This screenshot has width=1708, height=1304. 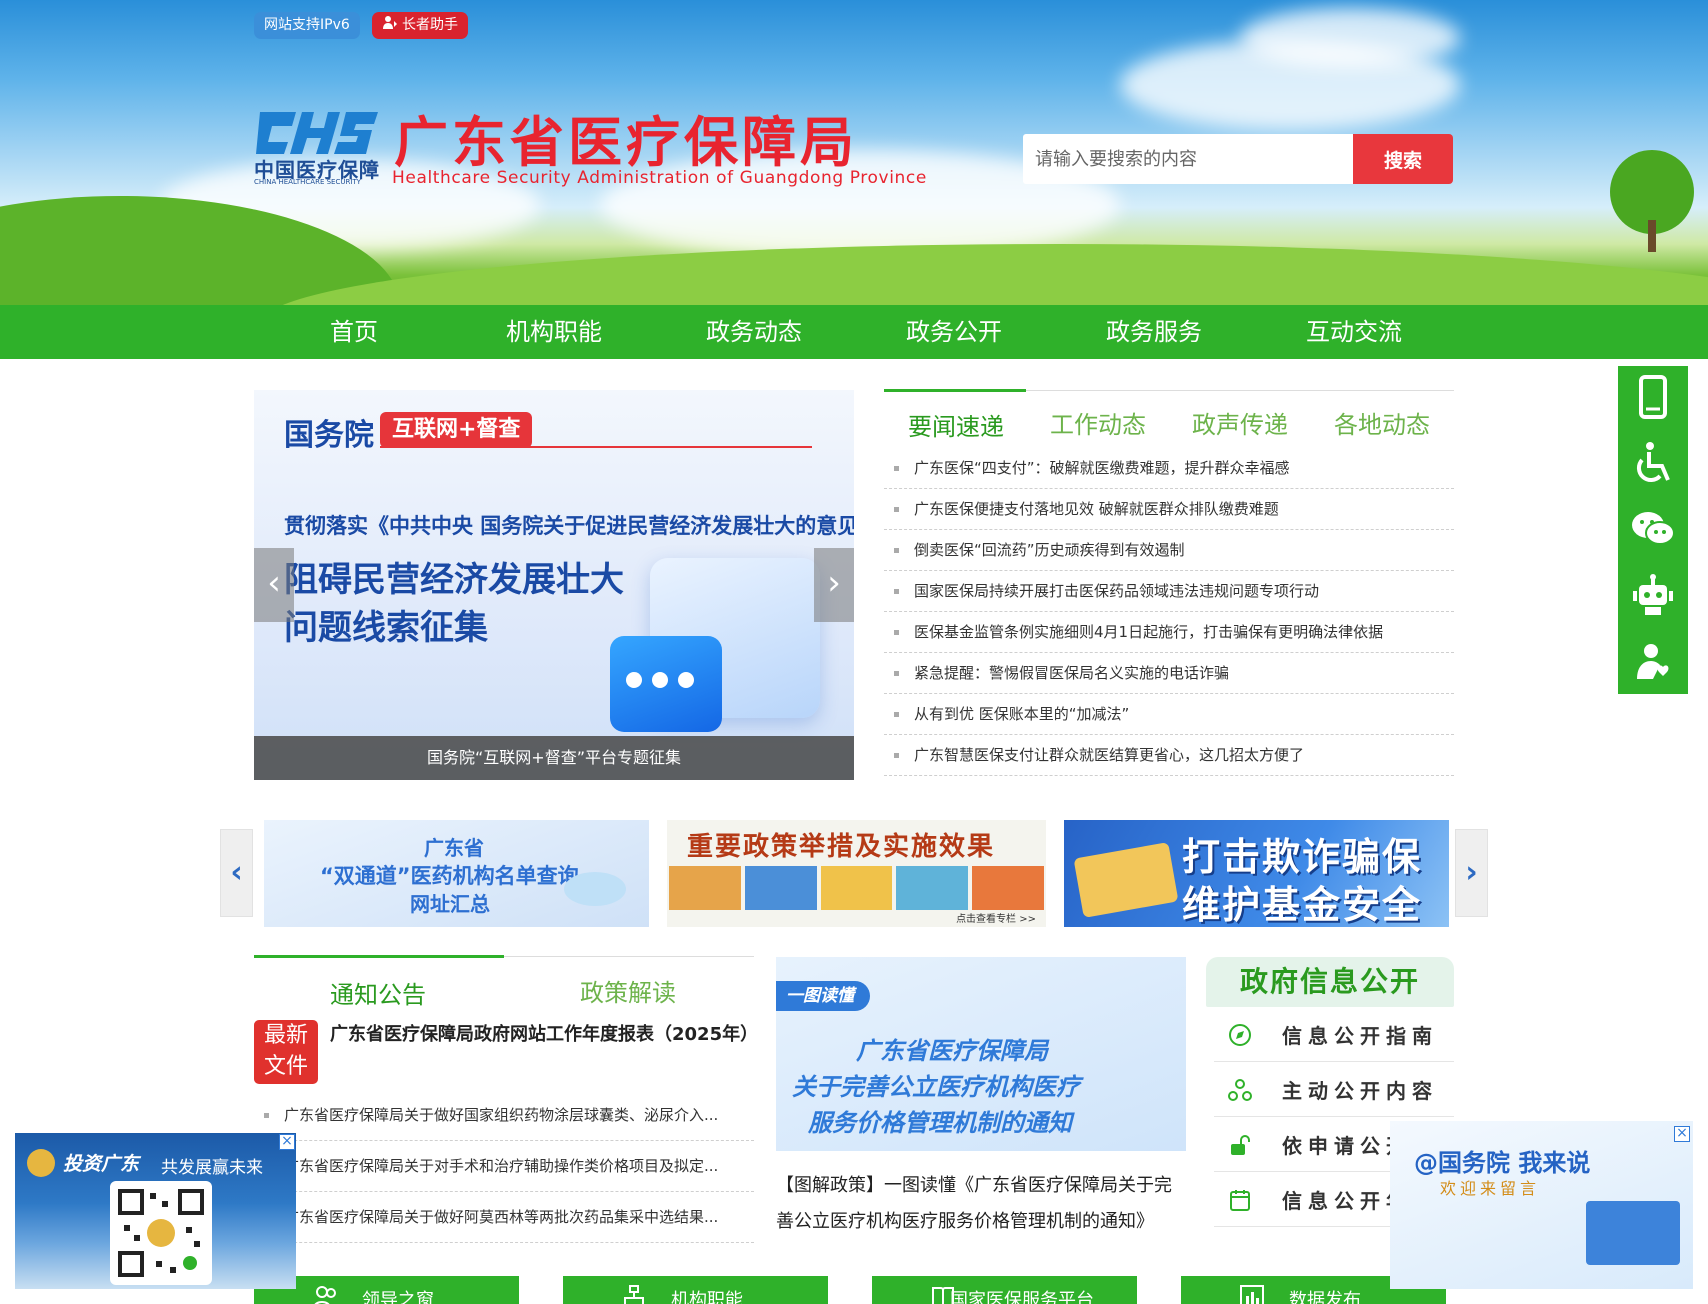 I want to click on hero-text-line2: 阻碍民营经济发展壮大, so click(x=454, y=580).